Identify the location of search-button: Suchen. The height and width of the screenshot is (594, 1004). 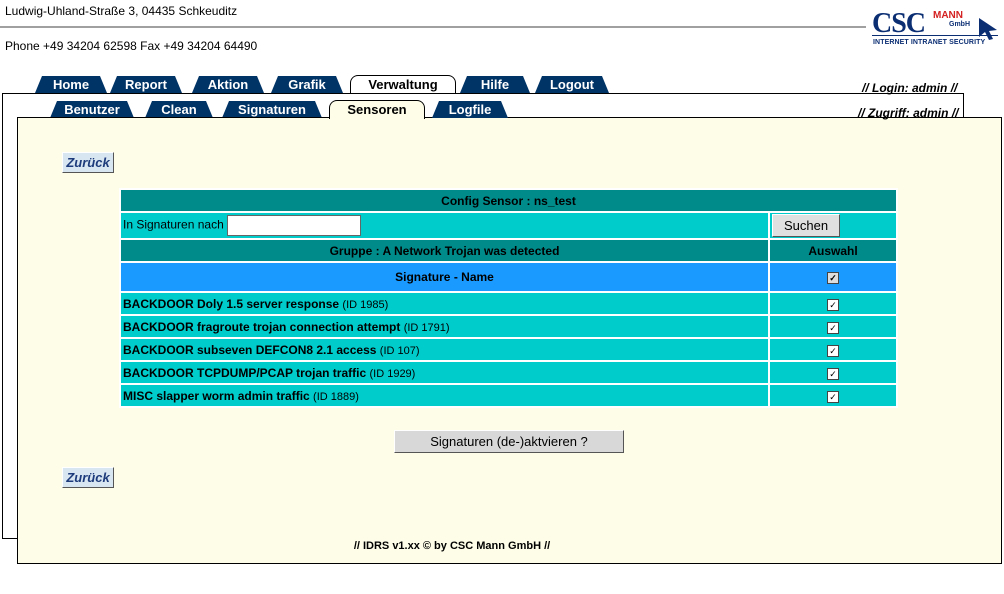
(806, 225).